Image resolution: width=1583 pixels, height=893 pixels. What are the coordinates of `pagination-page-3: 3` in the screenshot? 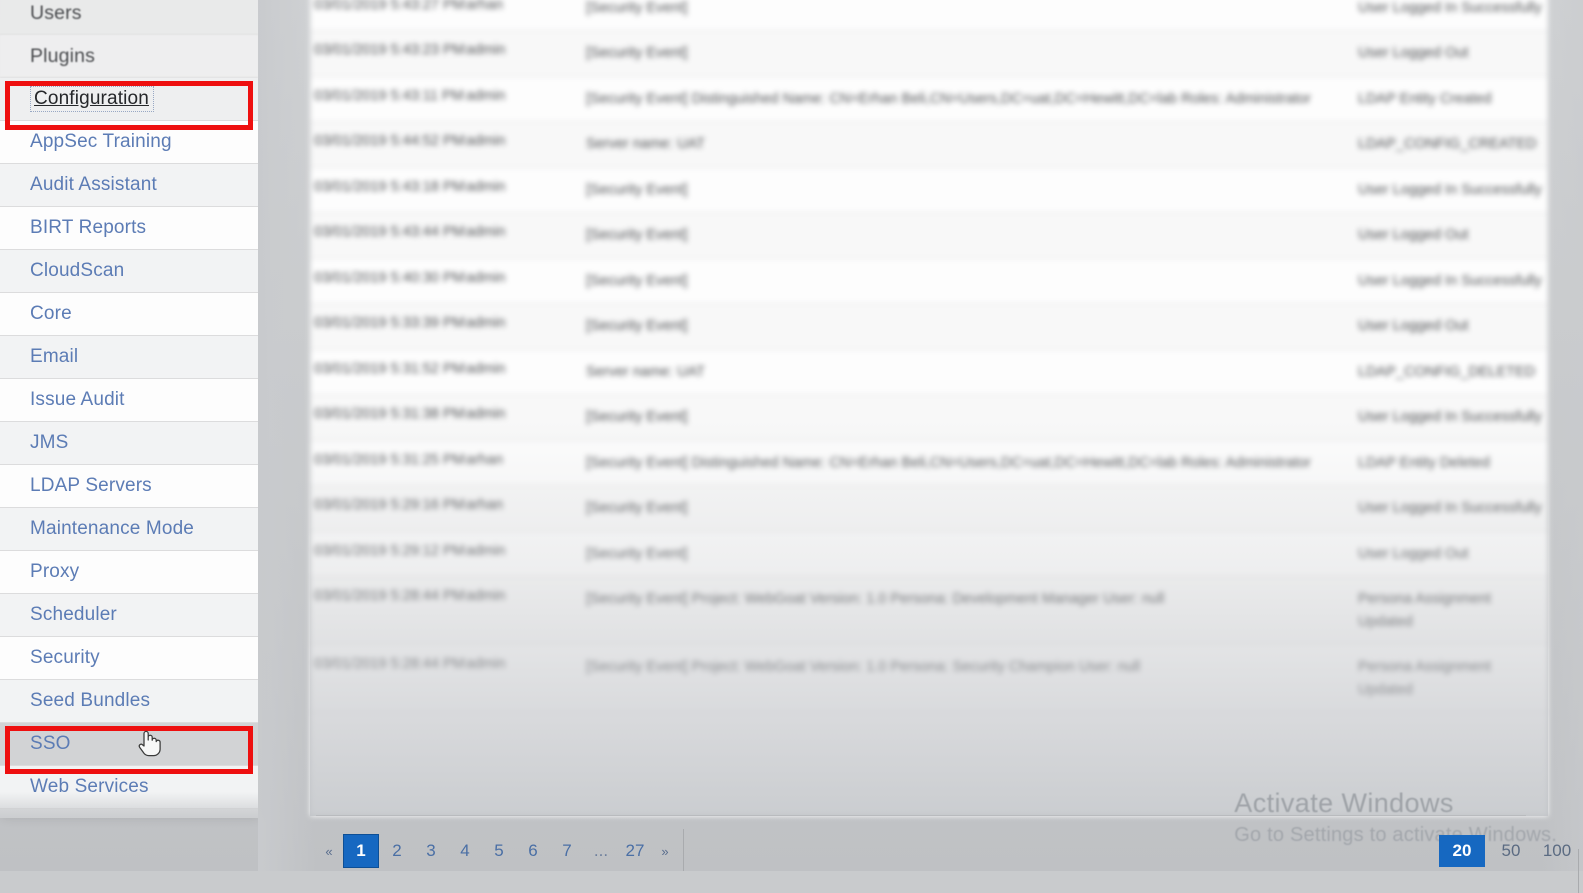 It's located at (431, 851).